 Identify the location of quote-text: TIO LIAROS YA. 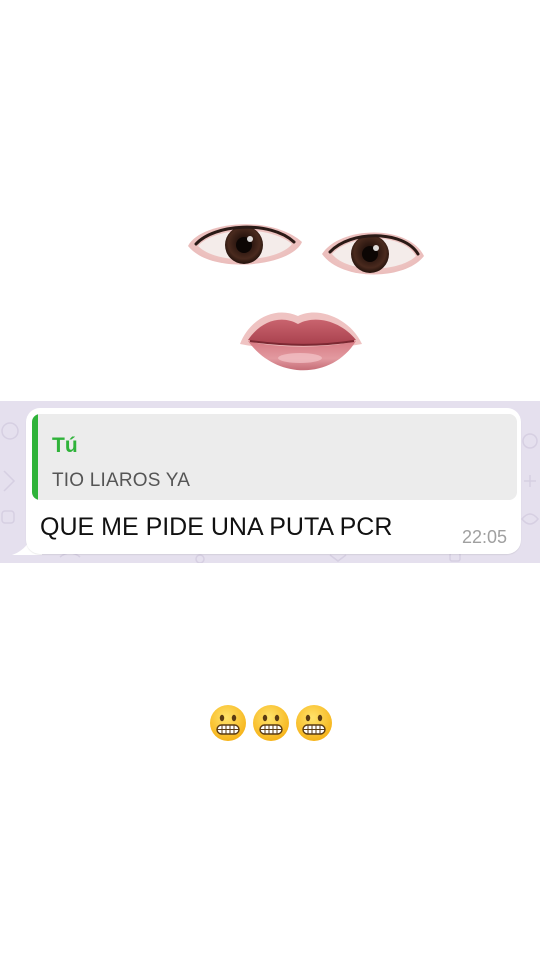
(121, 480).